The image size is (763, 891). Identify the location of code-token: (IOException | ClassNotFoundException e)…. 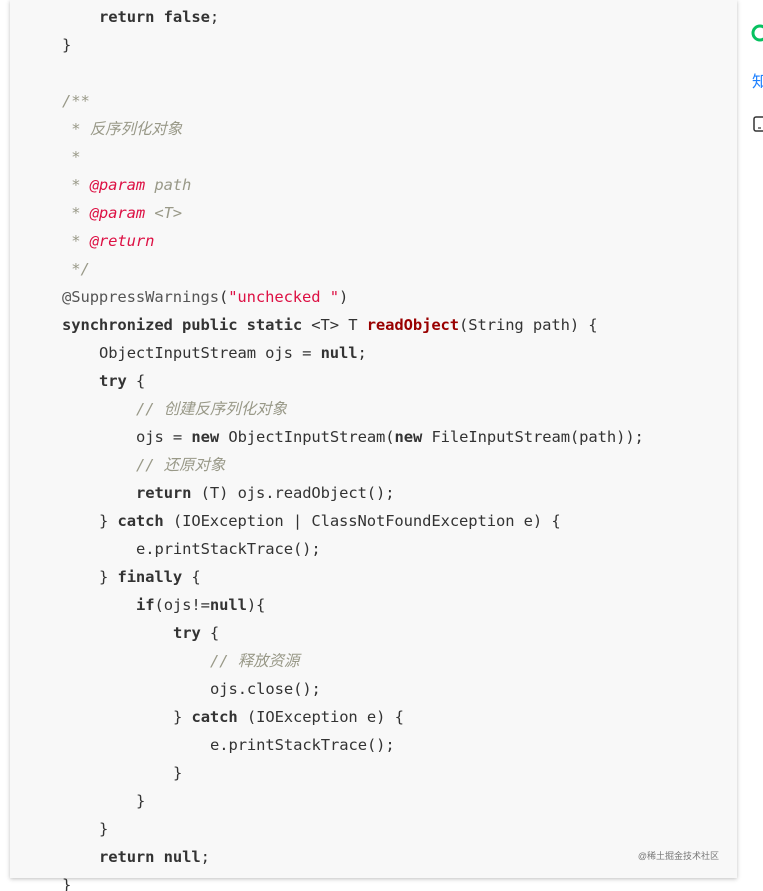
(362, 521).